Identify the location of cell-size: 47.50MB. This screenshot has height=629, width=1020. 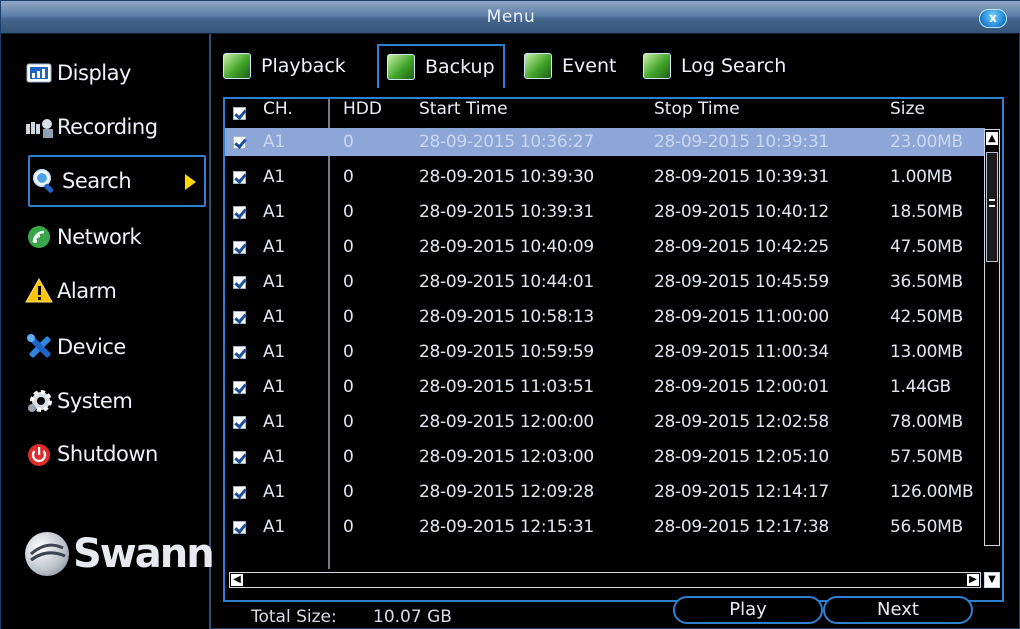
(926, 247).